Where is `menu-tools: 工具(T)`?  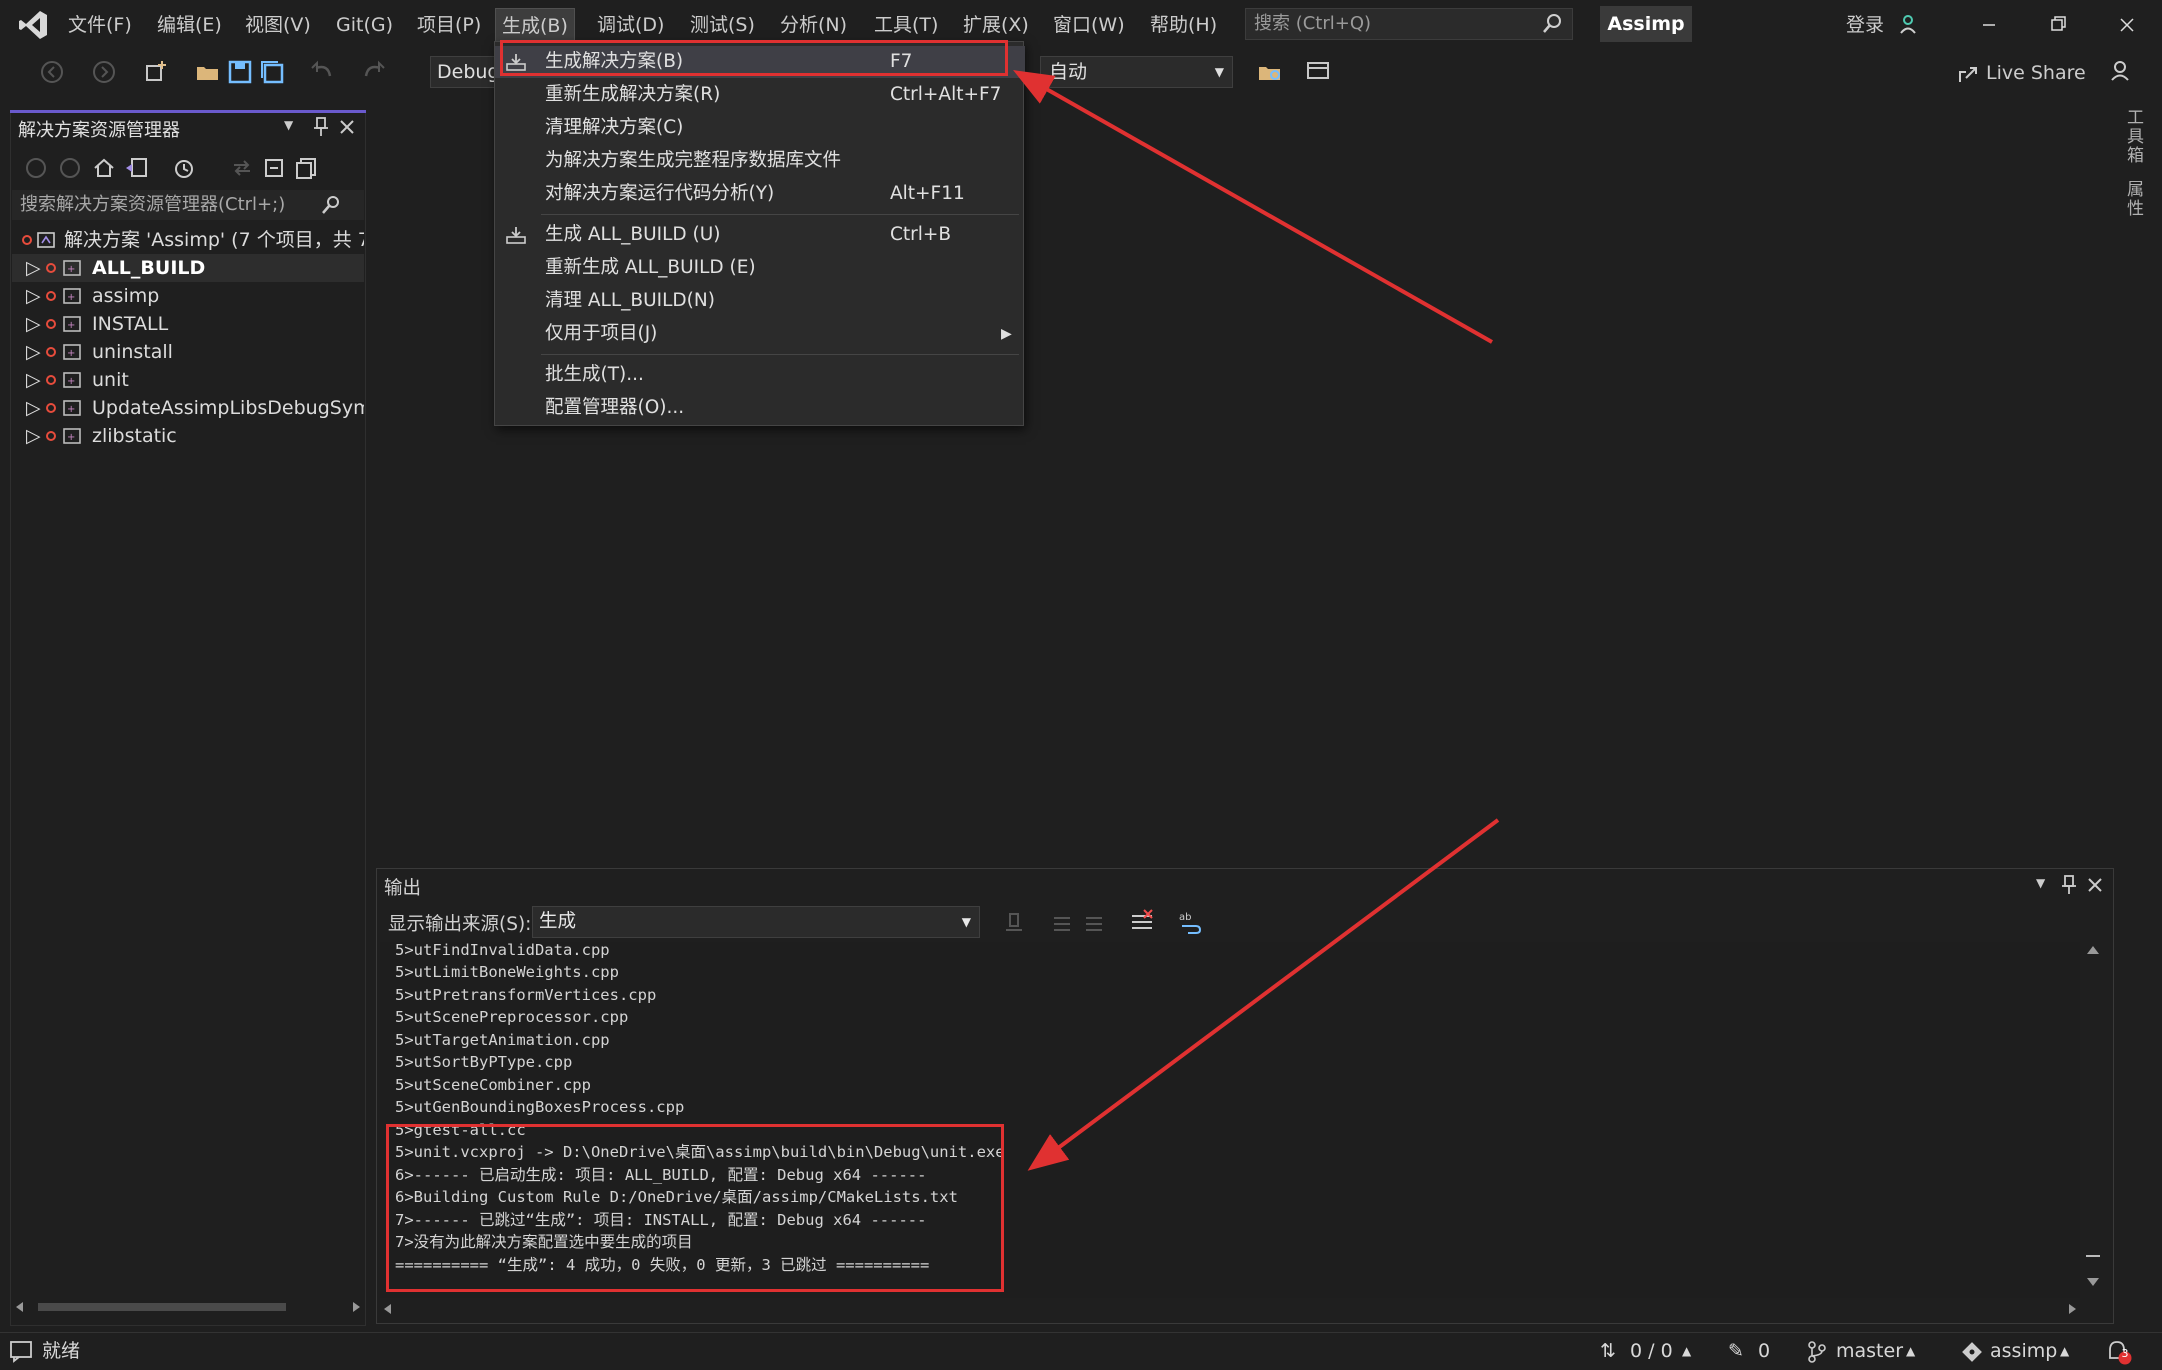 menu-tools: 工具(T) is located at coordinates (906, 25).